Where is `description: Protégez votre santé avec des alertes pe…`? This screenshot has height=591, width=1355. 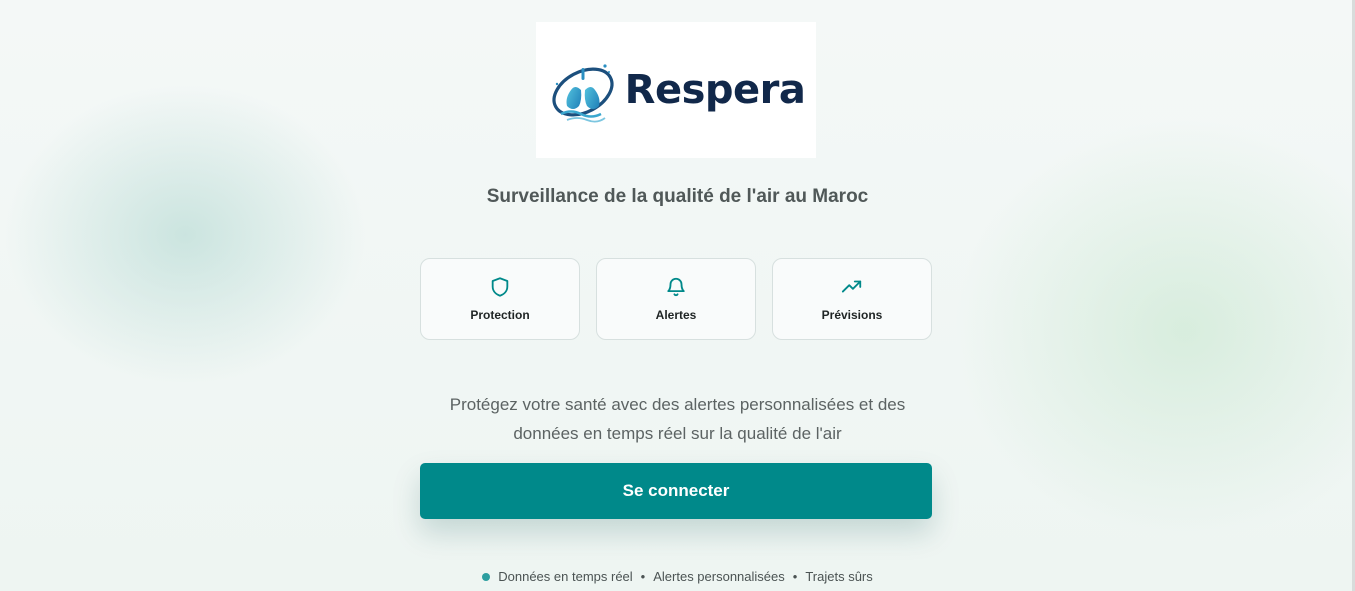 description: Protégez votre santé avec des alertes pe… is located at coordinates (677, 419).